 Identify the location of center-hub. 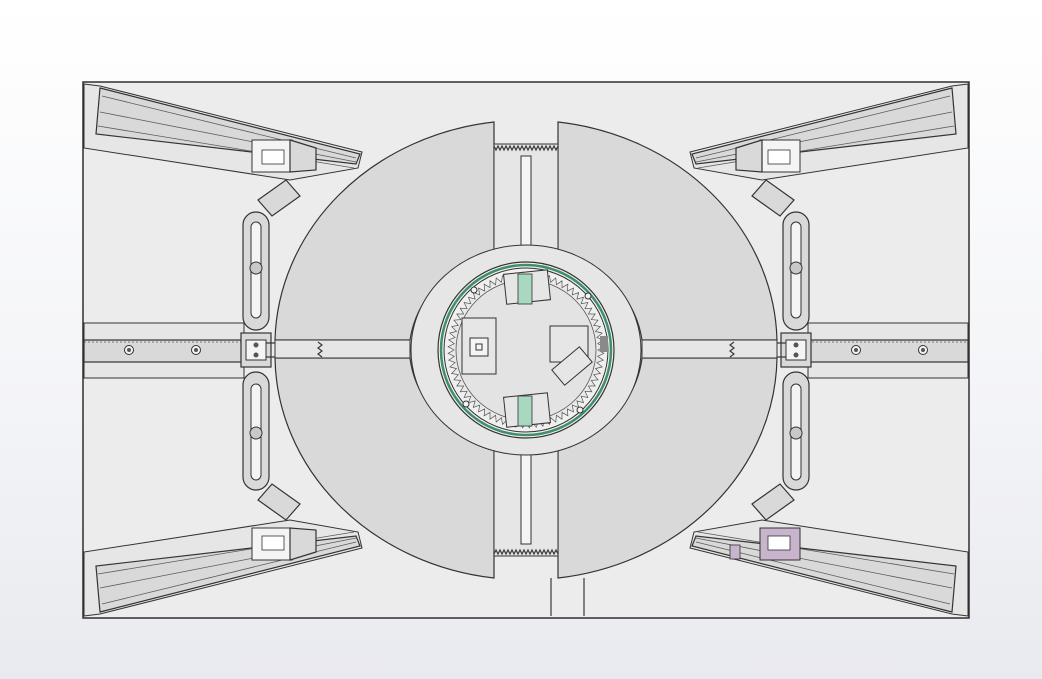
(526, 350).